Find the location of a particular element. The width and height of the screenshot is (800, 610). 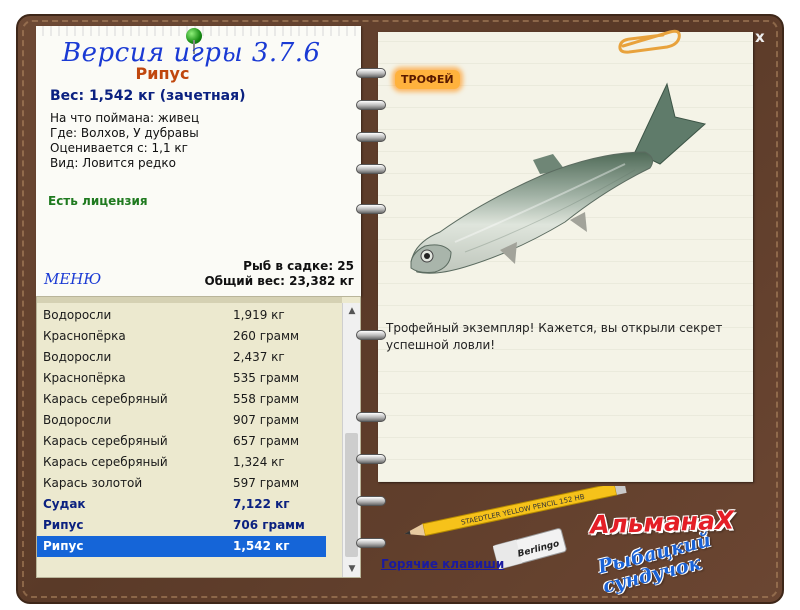

list-scrollbar: ▲ ▼ is located at coordinates (351, 440).